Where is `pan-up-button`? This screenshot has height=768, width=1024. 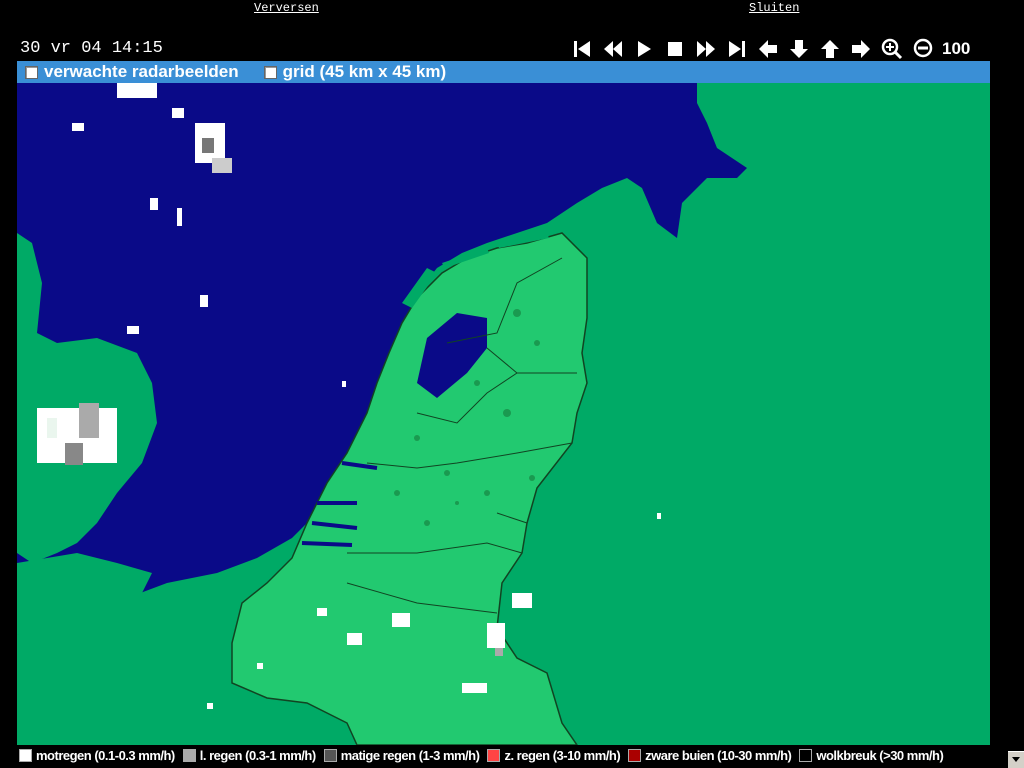 pan-up-button is located at coordinates (829, 49).